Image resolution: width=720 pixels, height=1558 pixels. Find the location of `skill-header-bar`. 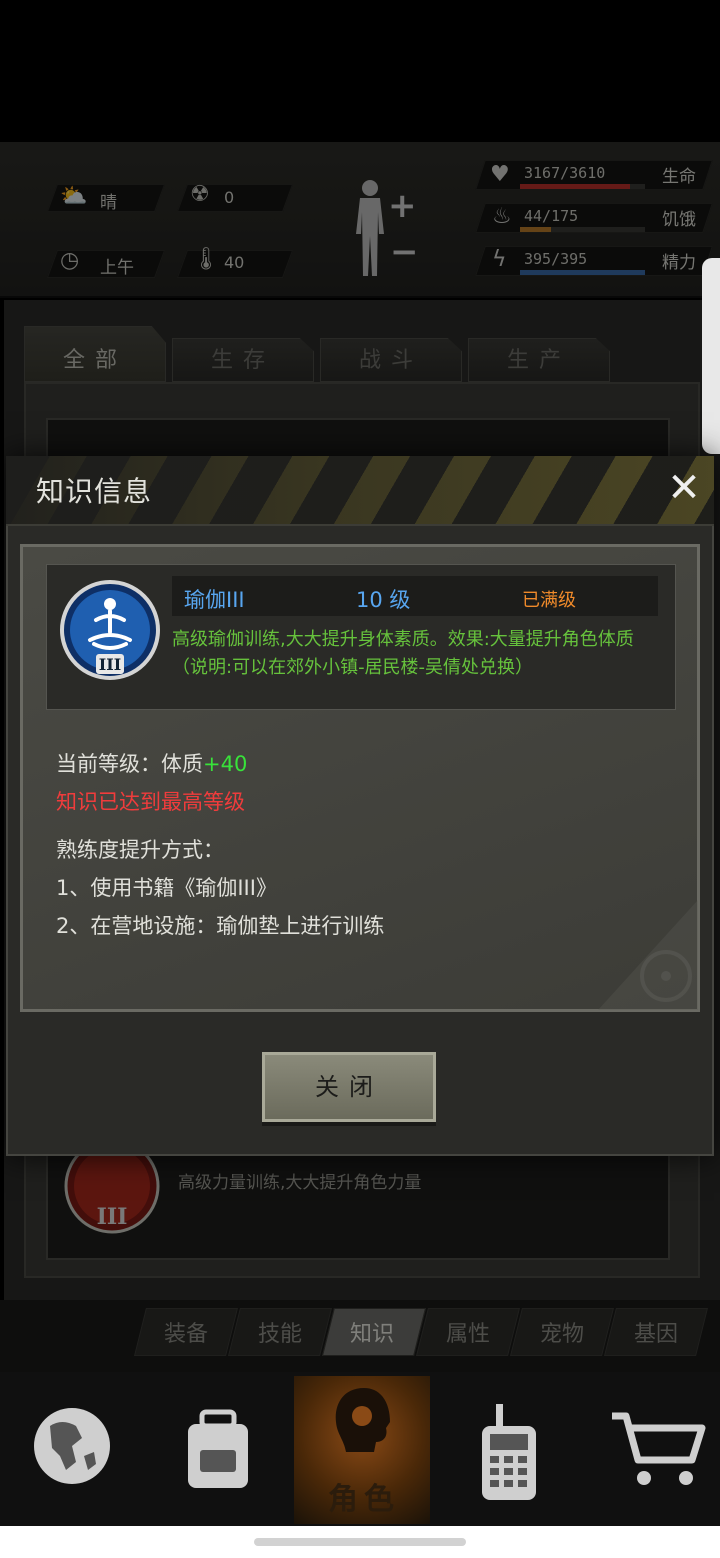

skill-header-bar is located at coordinates (415, 596).